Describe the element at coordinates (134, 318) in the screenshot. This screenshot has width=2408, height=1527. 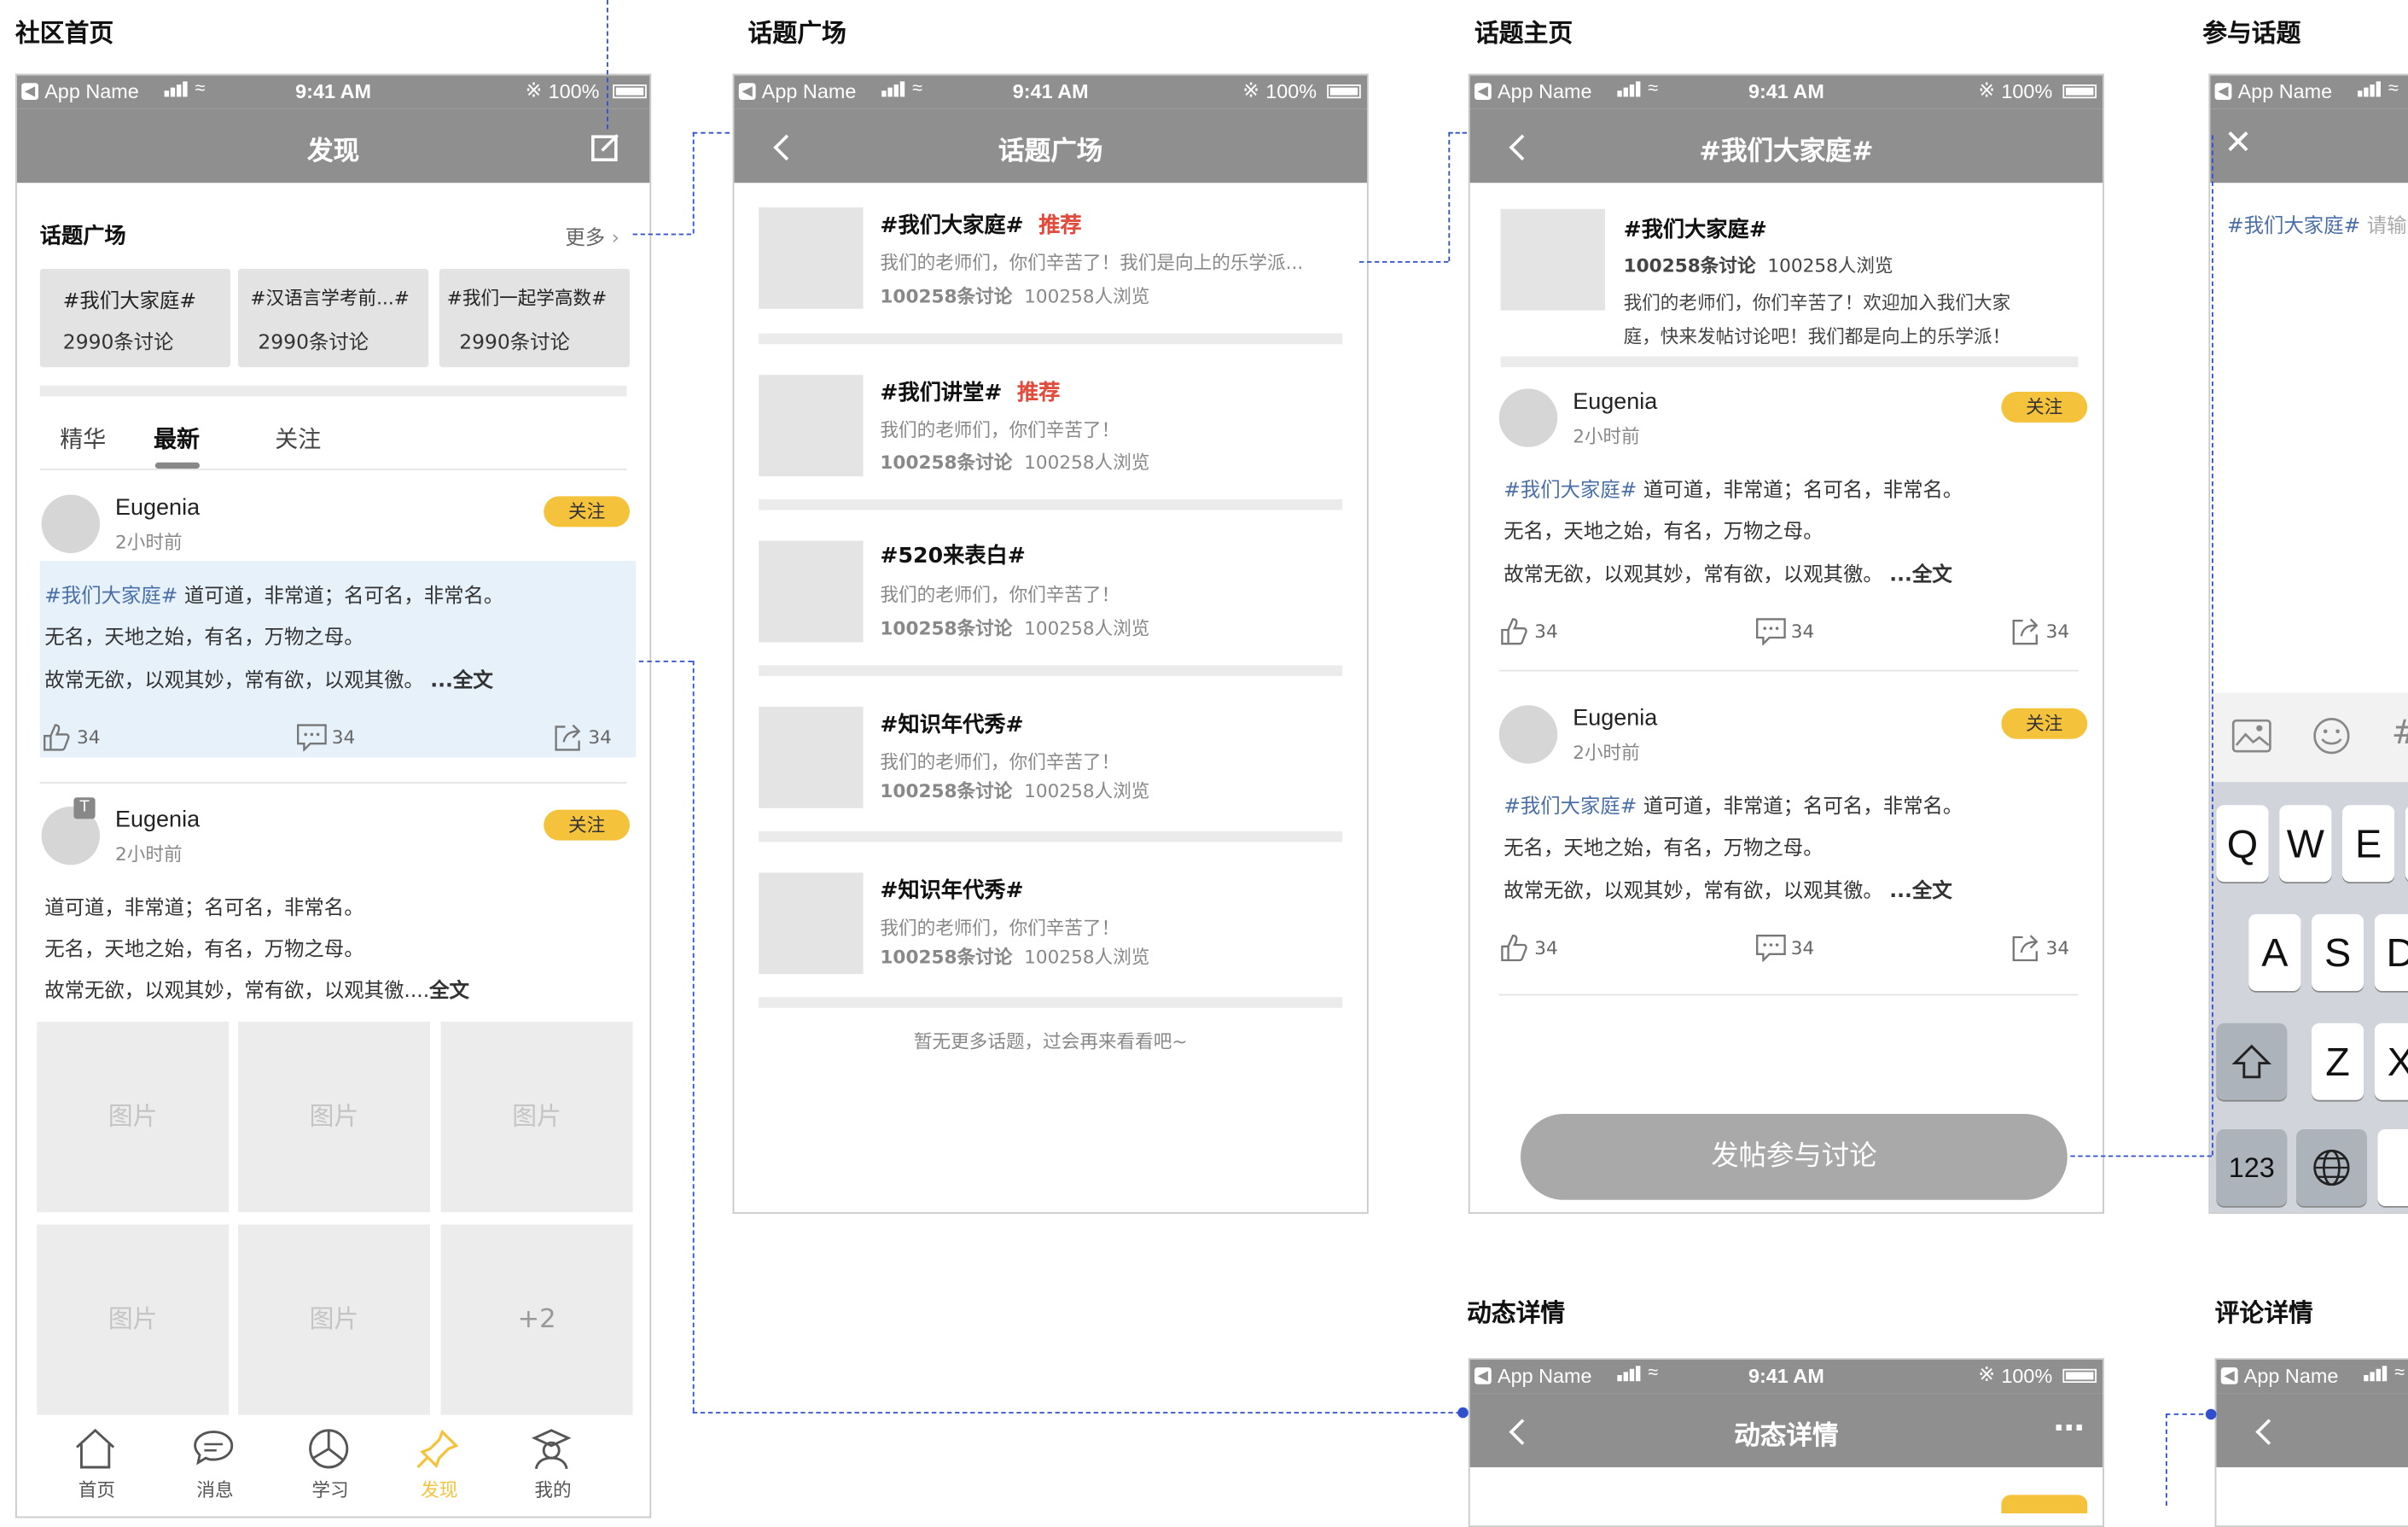
I see `topic-card: #我们大家庭# 2990条讨论` at that location.